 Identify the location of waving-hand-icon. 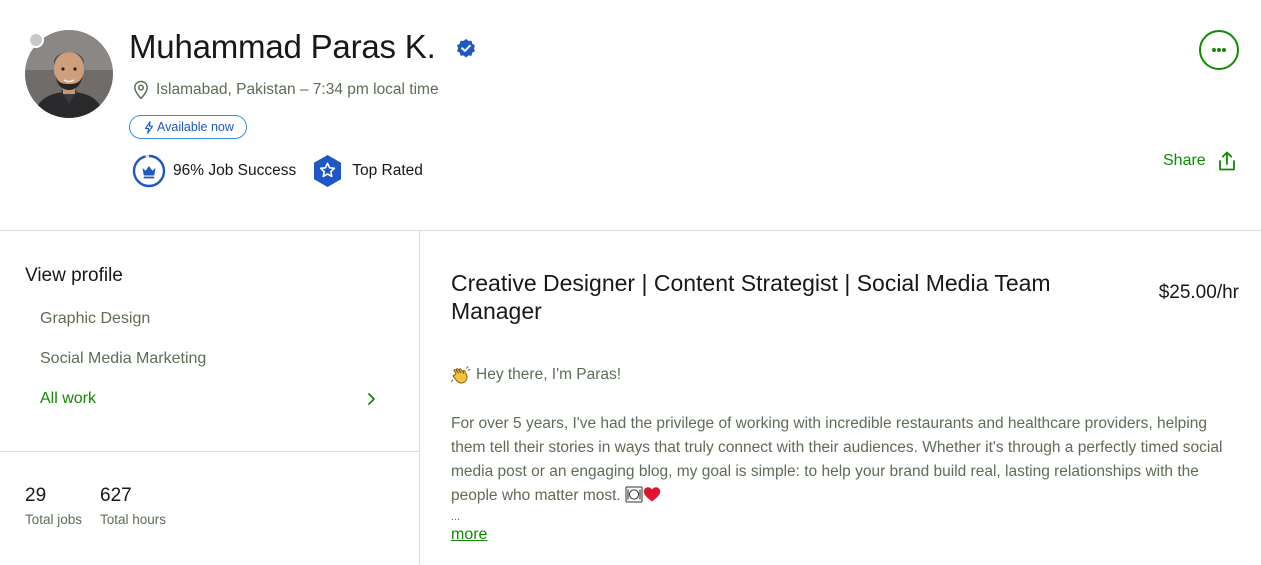
(461, 375).